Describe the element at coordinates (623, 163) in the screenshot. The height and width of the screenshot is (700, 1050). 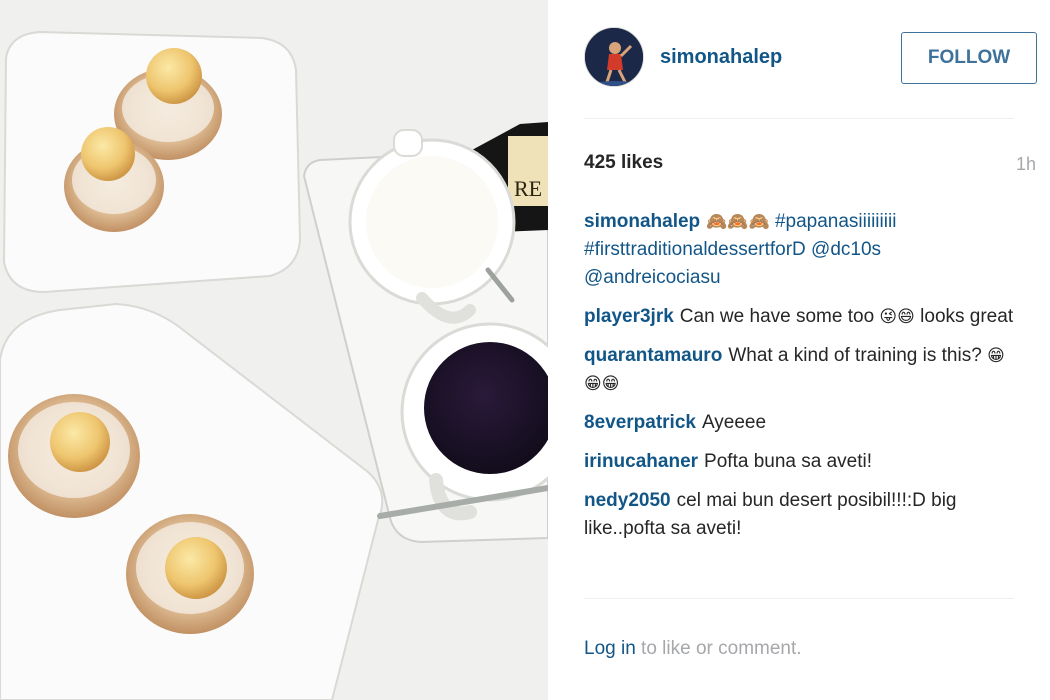
I see `likes-count: 425 likes` at that location.